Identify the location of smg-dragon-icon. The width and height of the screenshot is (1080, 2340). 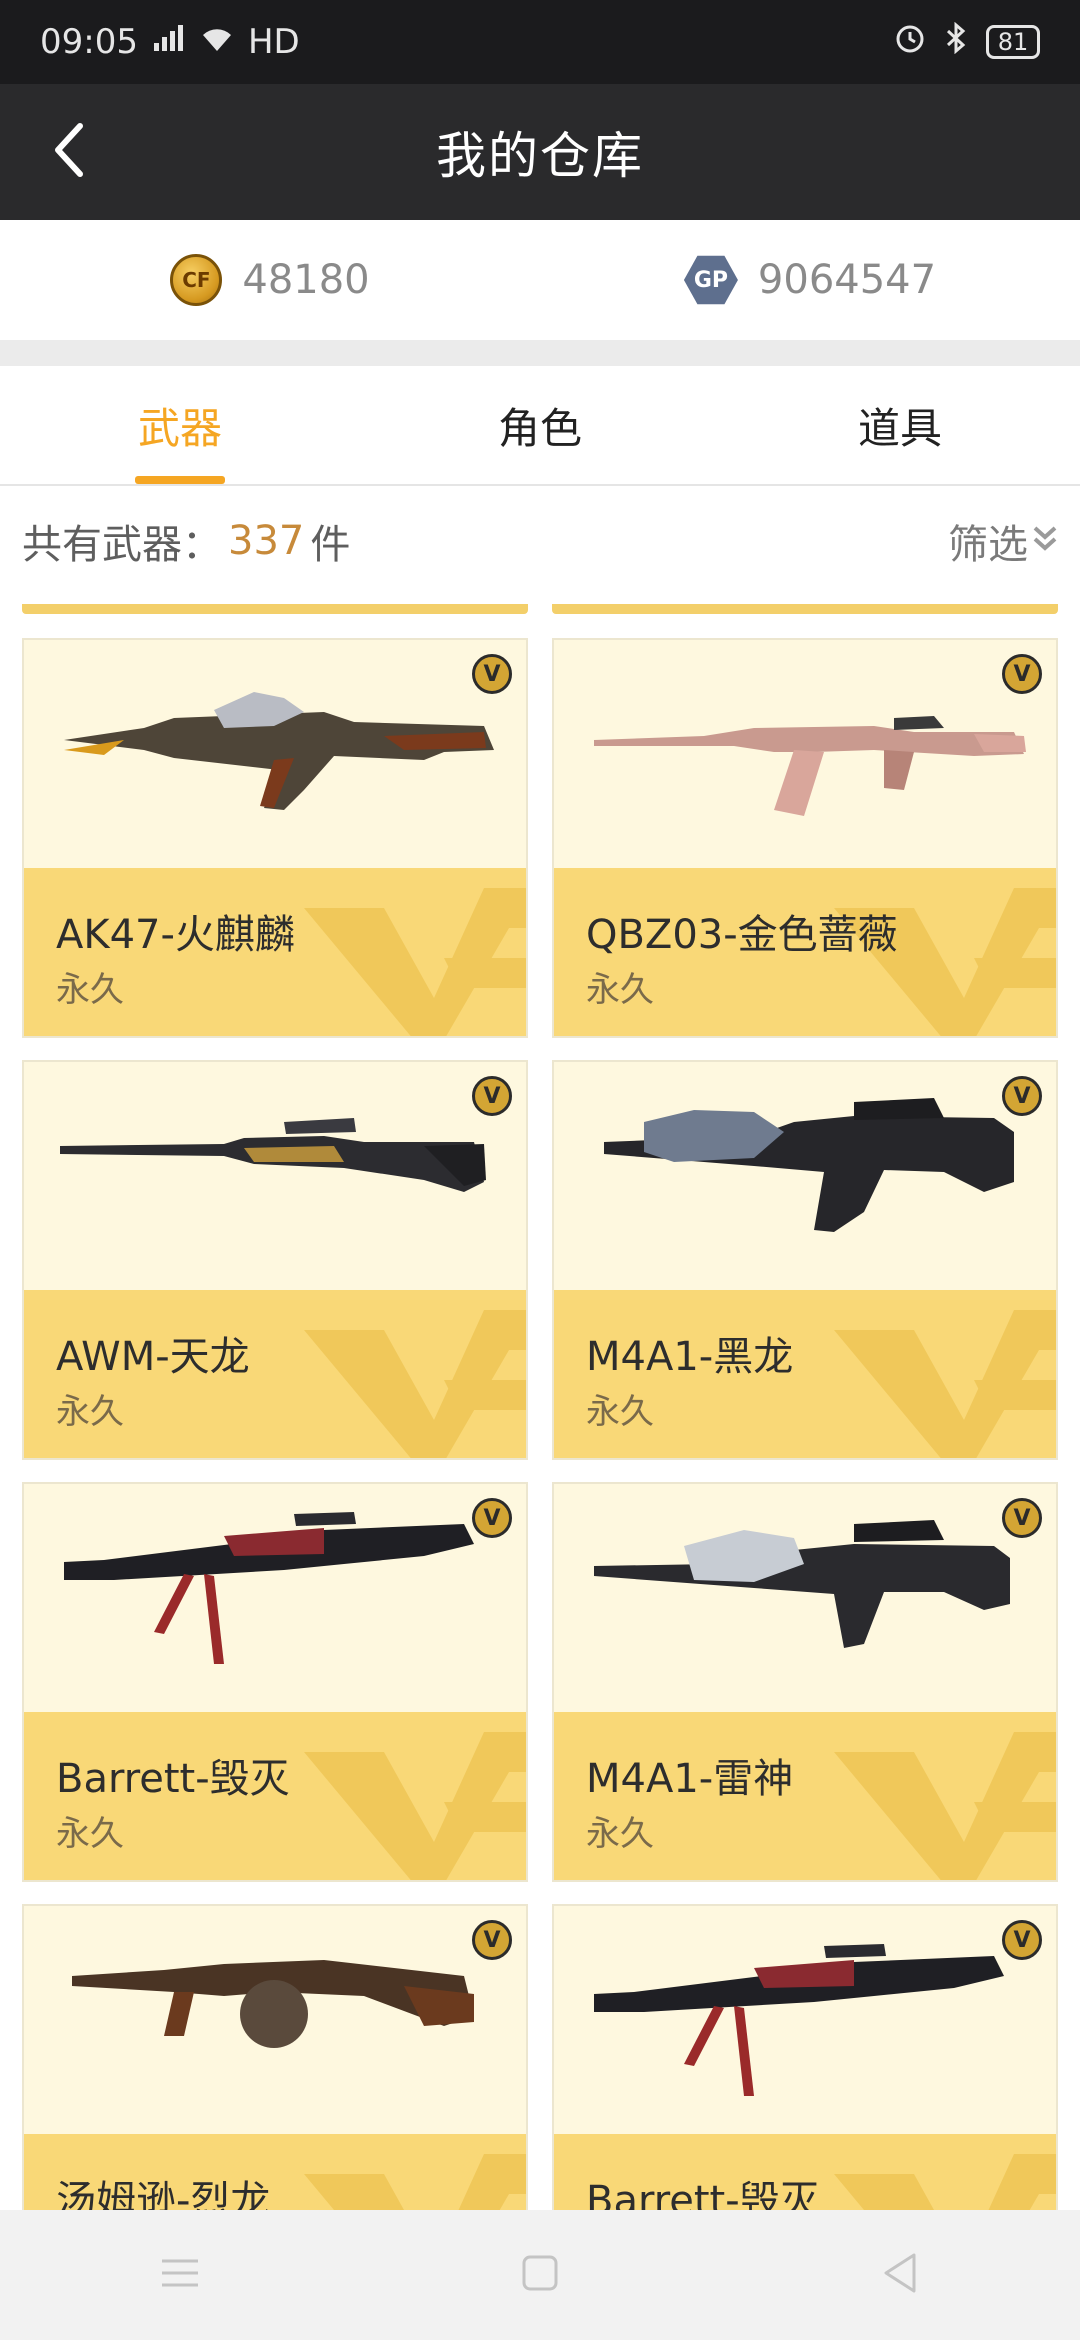
(273, 2004).